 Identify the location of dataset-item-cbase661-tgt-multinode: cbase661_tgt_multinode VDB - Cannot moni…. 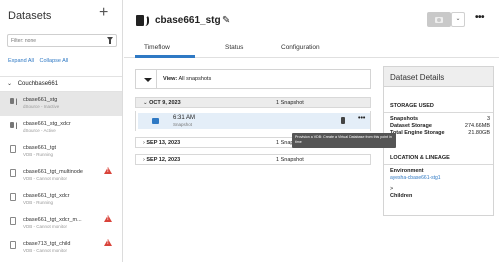
(61, 176).